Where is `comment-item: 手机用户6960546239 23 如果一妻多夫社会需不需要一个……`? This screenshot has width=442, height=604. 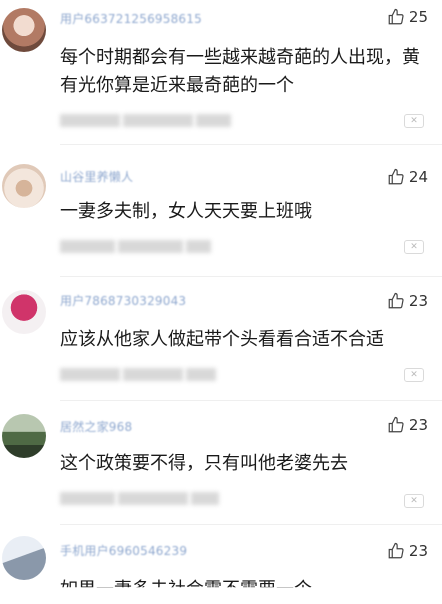 comment-item: 手机用户6960546239 23 如果一妻多夫社会需不需要一个…… is located at coordinates (221, 558).